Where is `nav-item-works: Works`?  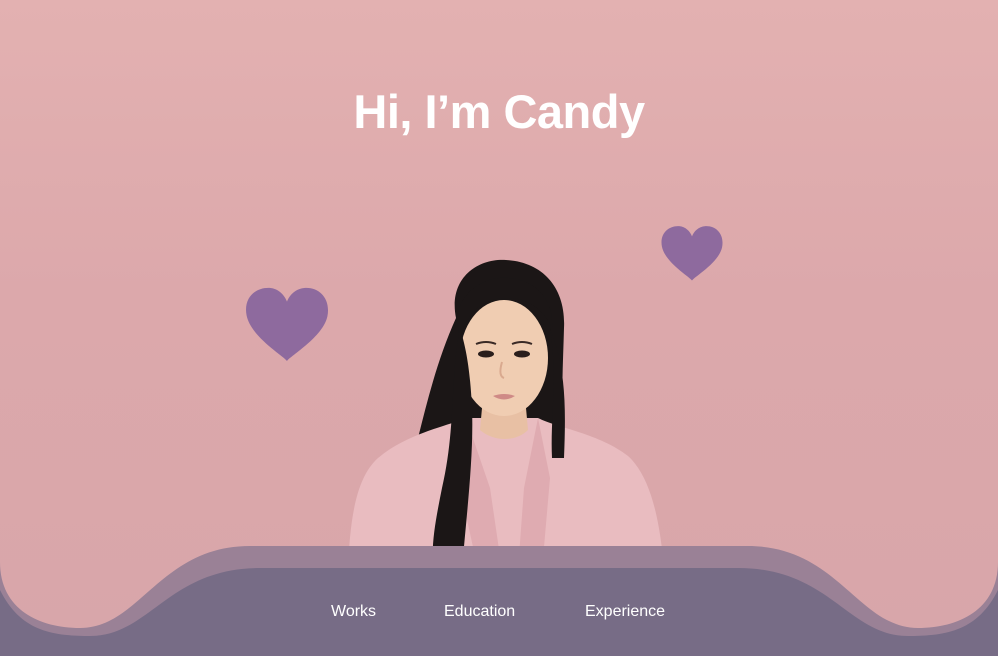
nav-item-works: Works is located at coordinates (353, 612).